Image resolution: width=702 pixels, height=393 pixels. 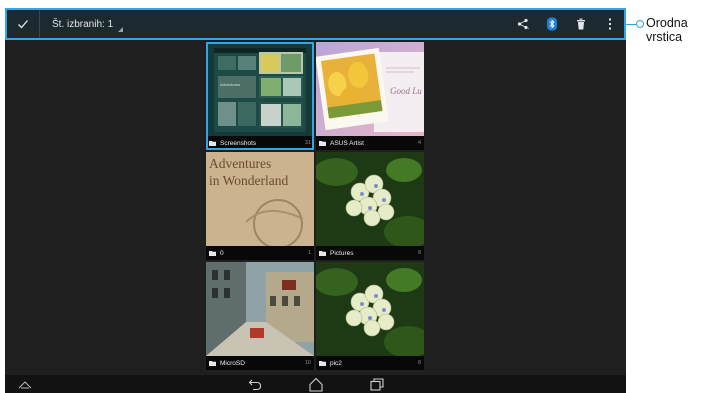 I want to click on album-caption: Screenshots 31, so click(x=260, y=143).